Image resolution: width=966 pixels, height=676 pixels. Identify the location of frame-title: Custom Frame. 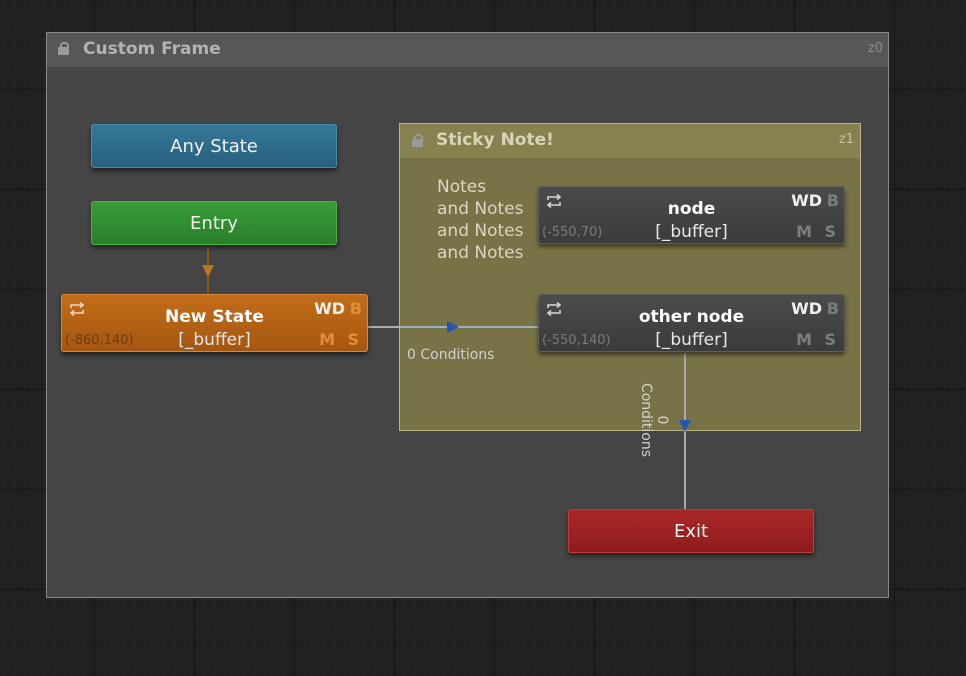
(152, 49).